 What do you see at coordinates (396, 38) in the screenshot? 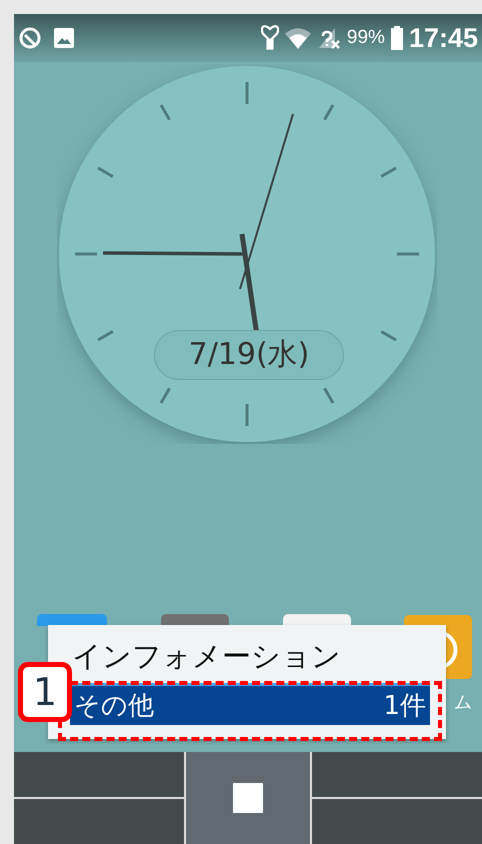
I see `battery-icon` at bounding box center [396, 38].